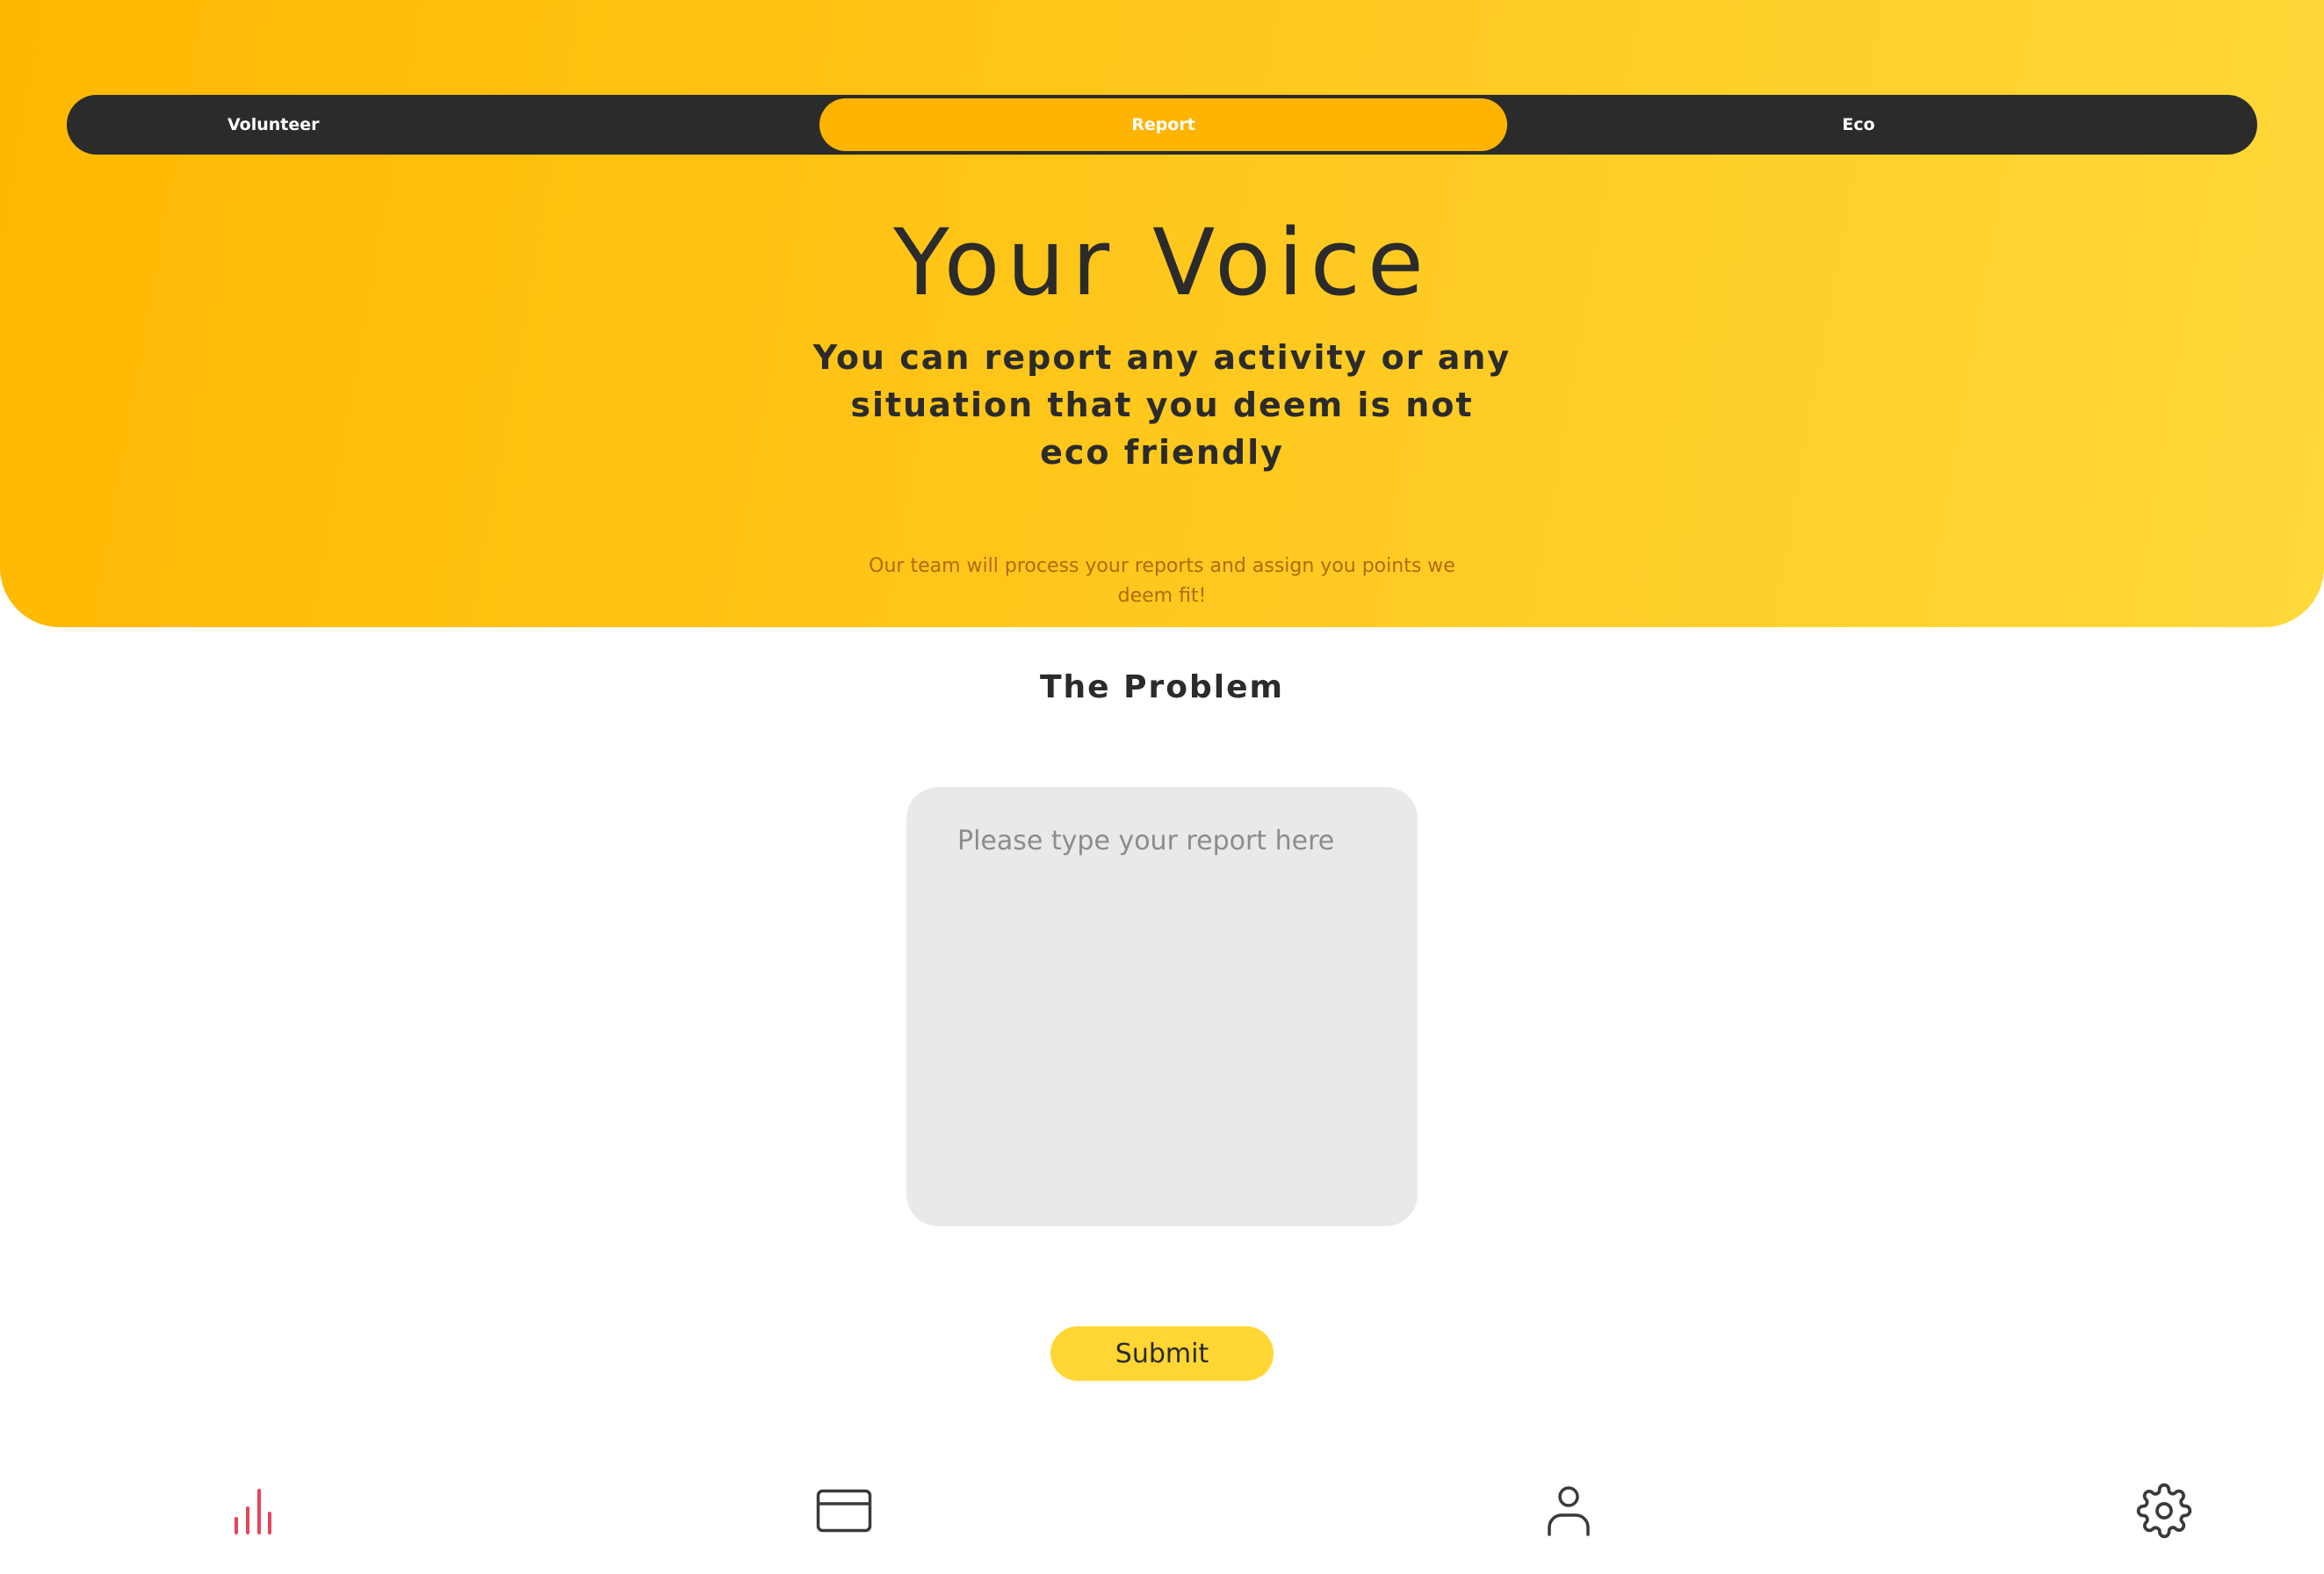 The height and width of the screenshot is (1574, 2324). What do you see at coordinates (335, 125) in the screenshot?
I see `tab-volunteer: Volunteer` at bounding box center [335, 125].